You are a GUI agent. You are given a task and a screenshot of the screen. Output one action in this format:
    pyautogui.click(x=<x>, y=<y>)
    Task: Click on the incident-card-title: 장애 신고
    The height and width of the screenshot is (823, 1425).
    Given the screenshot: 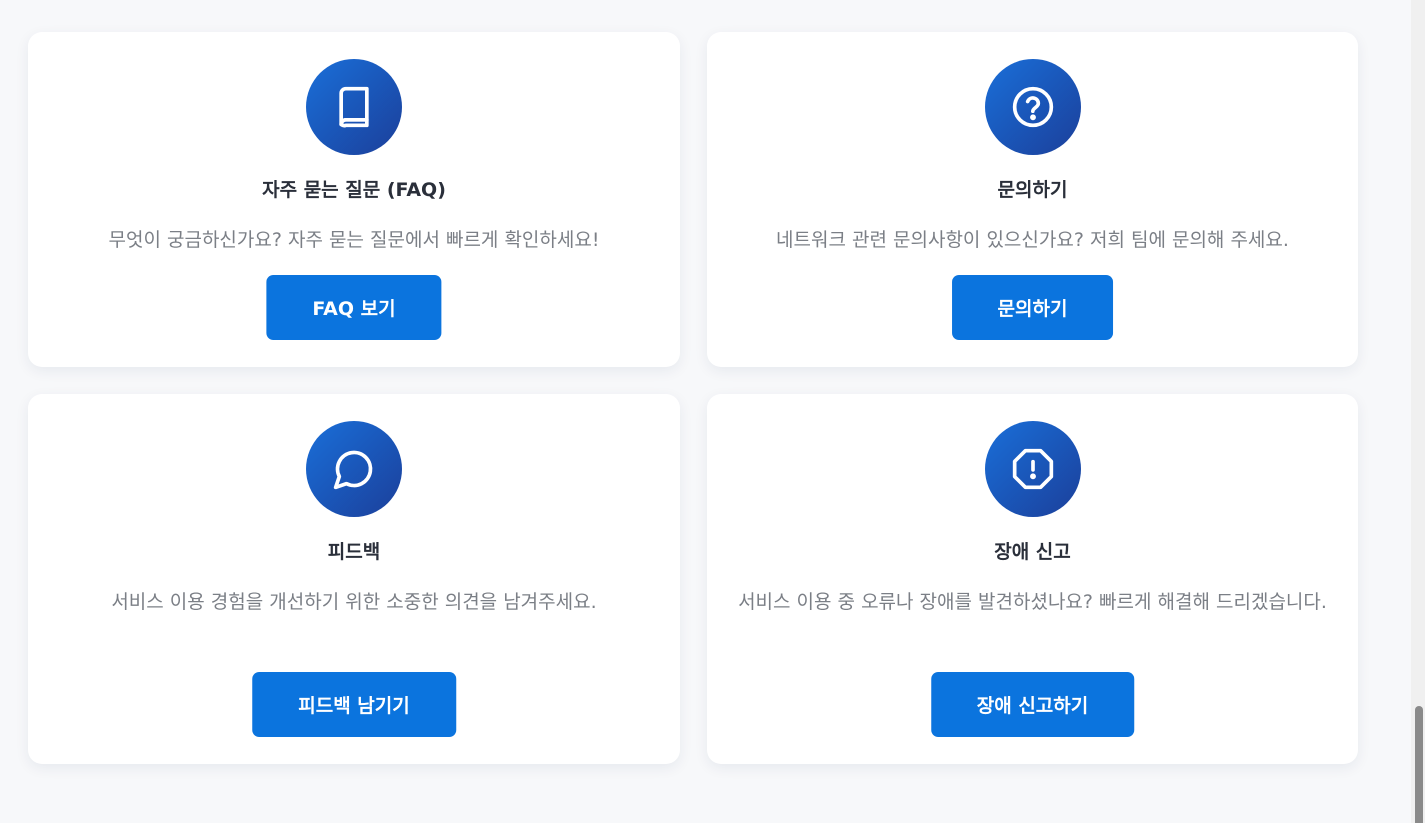 What is the action you would take?
    pyautogui.click(x=1032, y=552)
    